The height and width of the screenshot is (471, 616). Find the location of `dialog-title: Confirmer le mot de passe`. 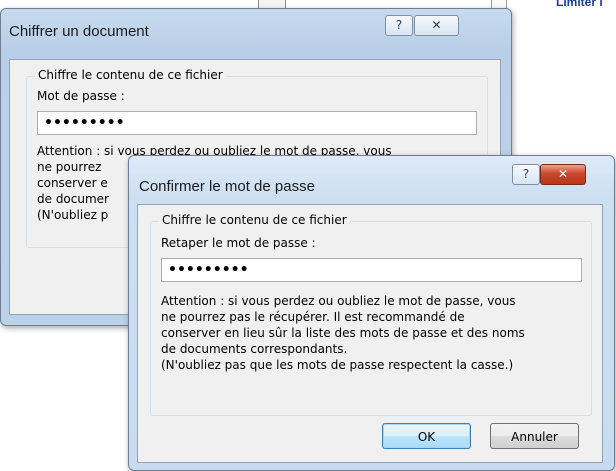

dialog-title: Confirmer le mot de passe is located at coordinates (227, 186).